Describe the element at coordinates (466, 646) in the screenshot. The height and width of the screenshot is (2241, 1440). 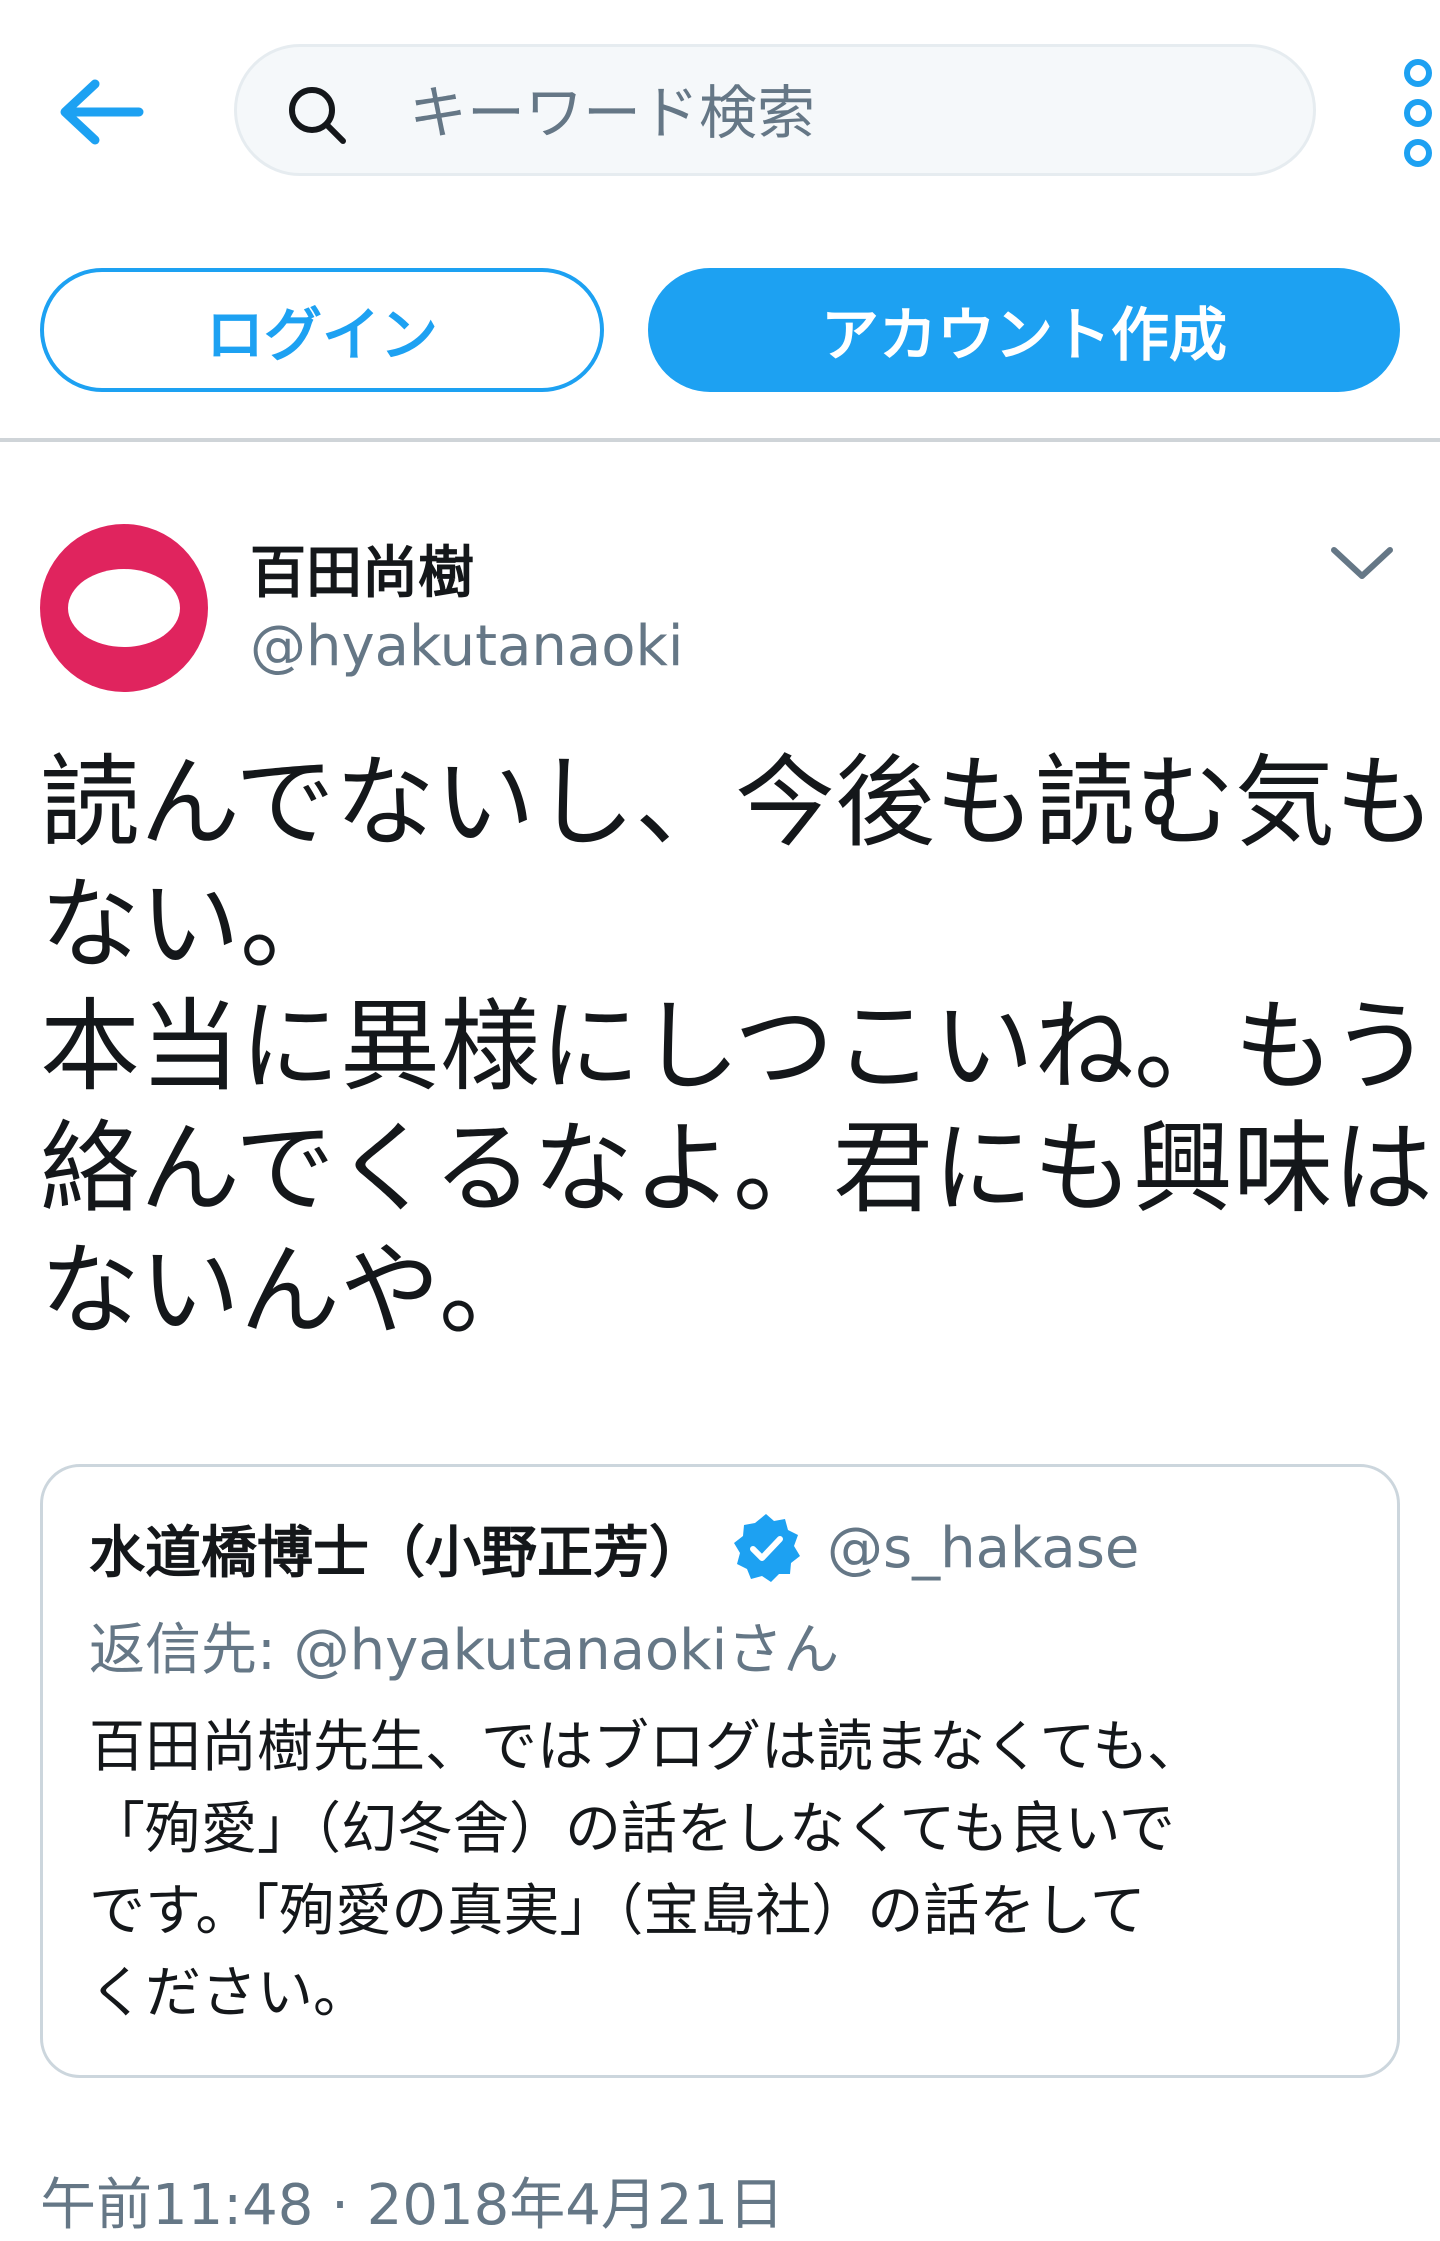
I see `author-handle: @hyakutanaoki` at that location.